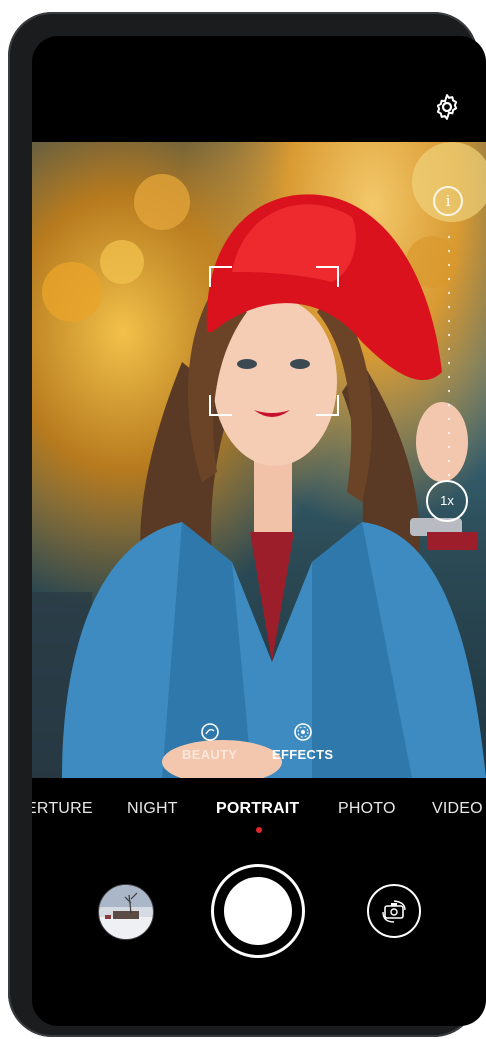 The height and width of the screenshot is (1039, 486). I want to click on shutter-inner, so click(258, 911).